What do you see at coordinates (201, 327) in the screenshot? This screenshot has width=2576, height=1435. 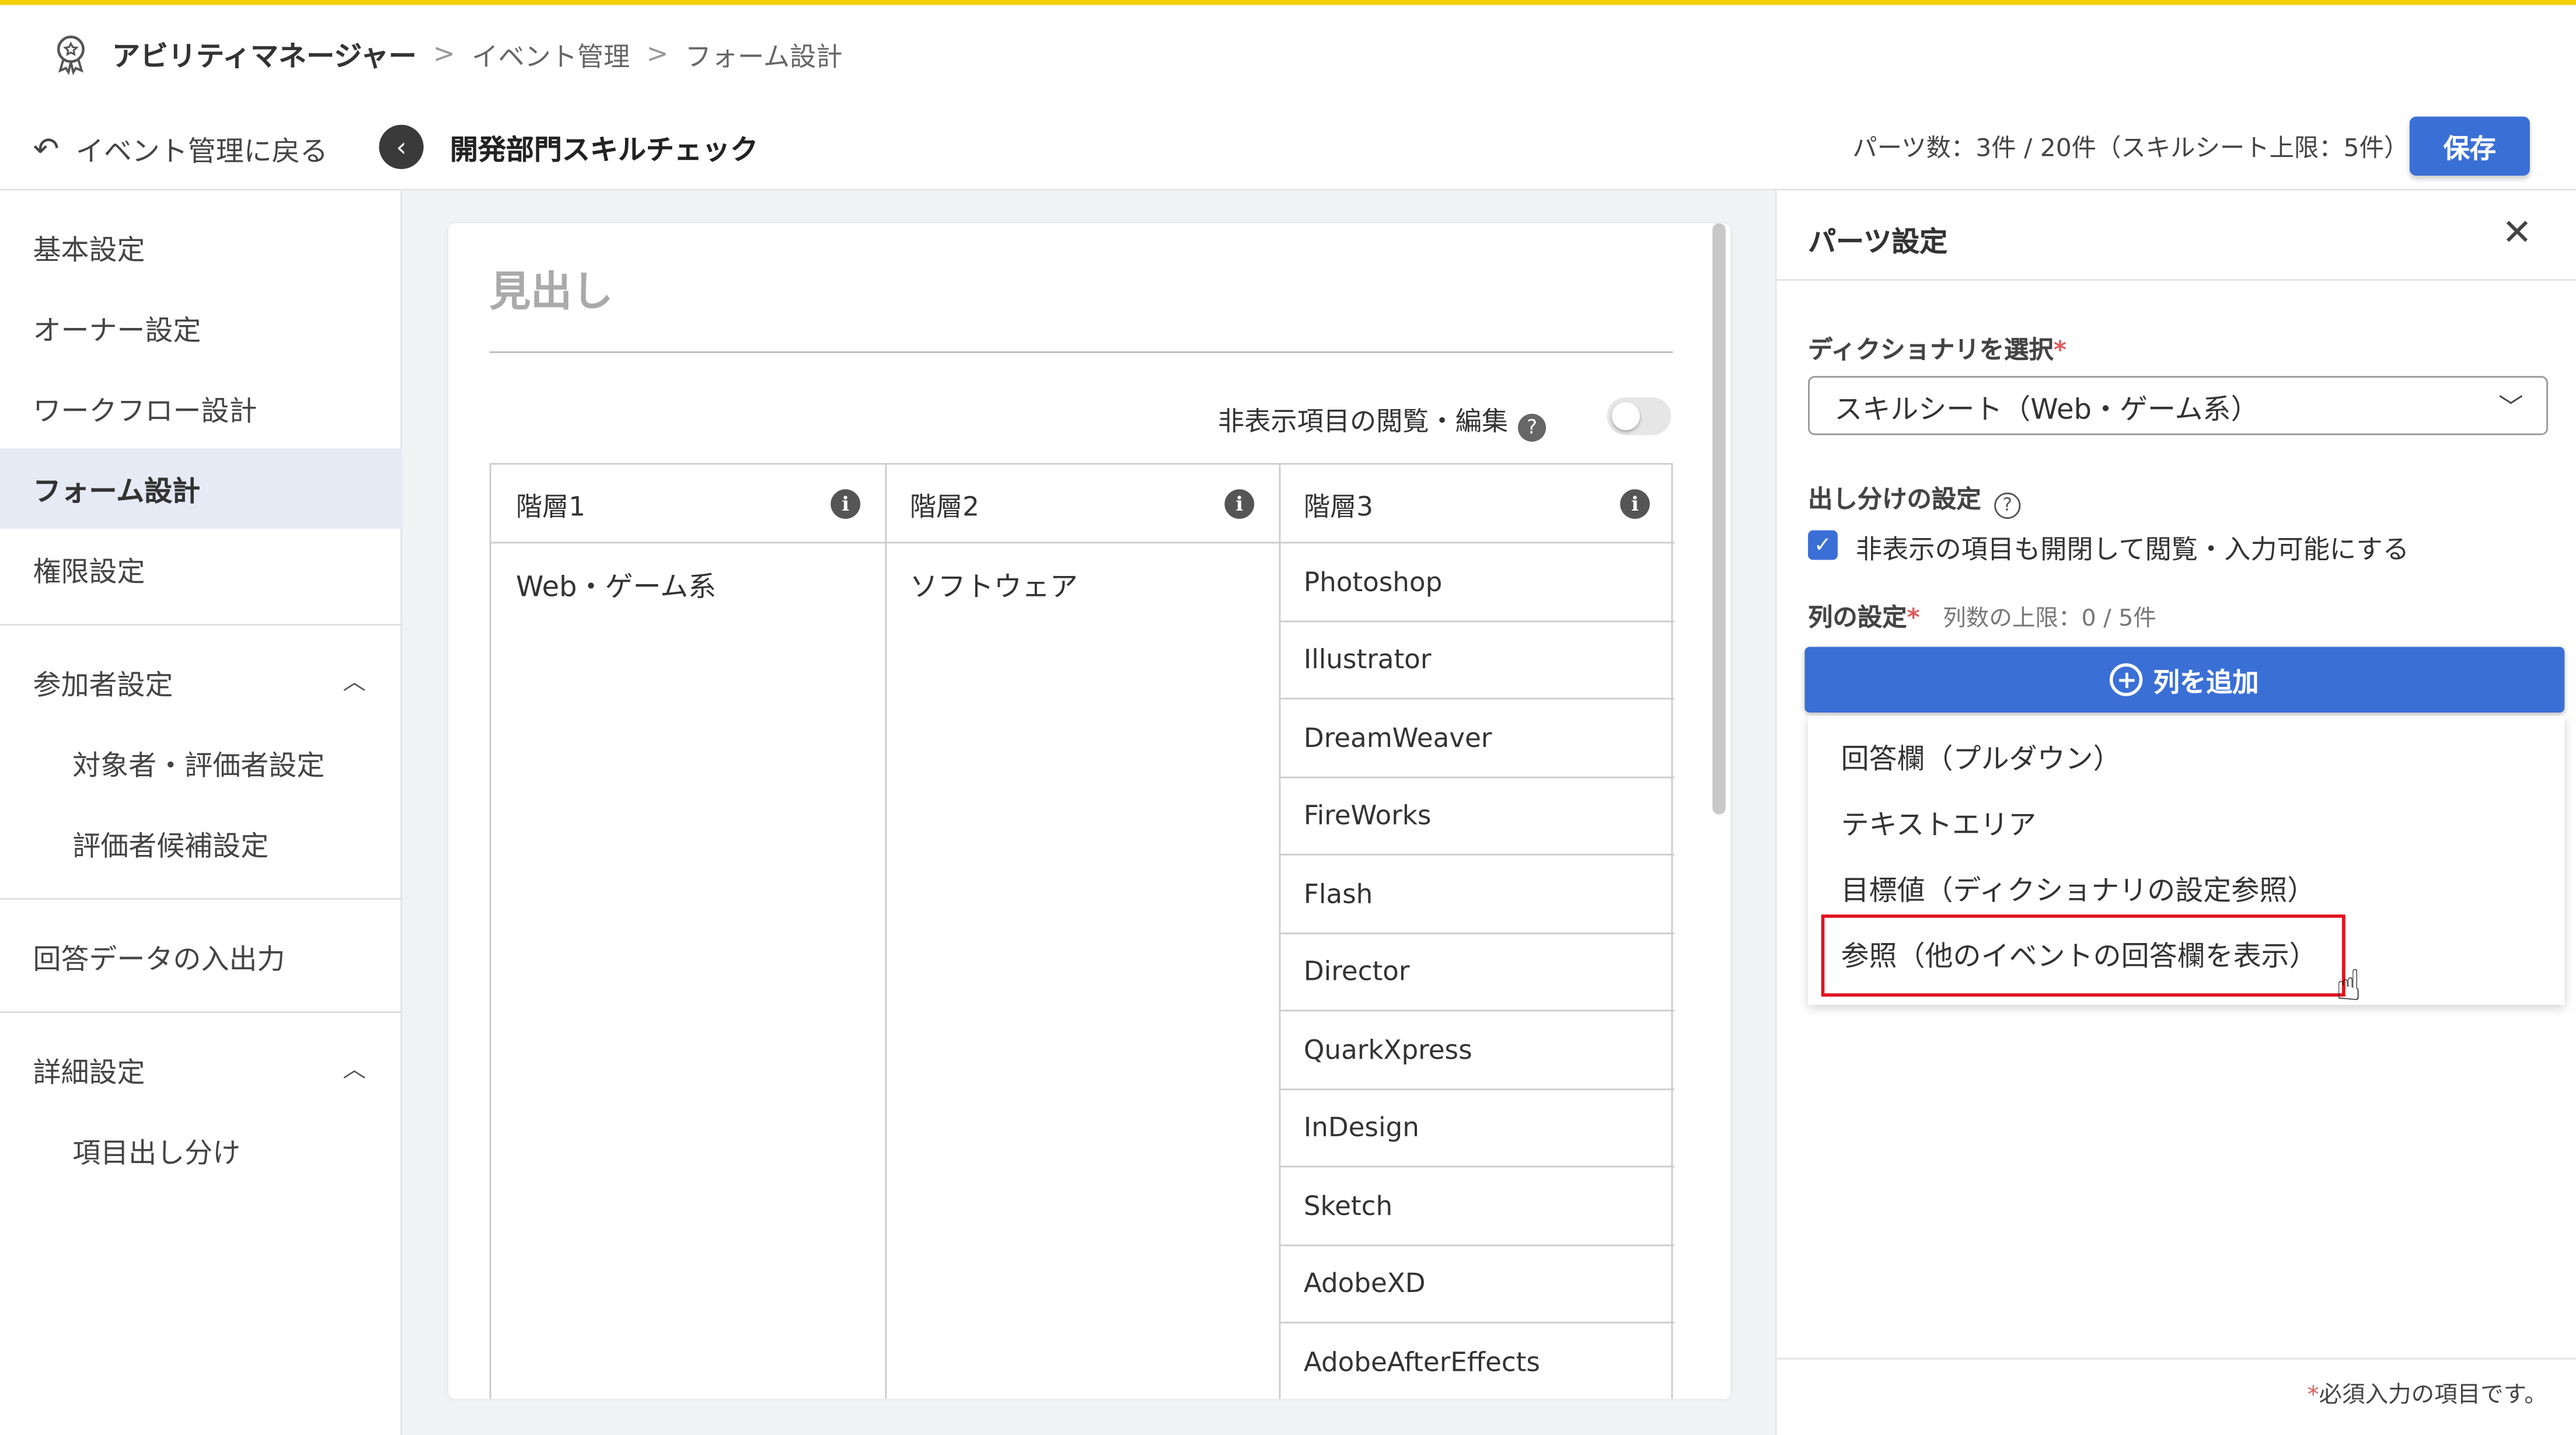 I see `sidebar-item-owner-settings: オーナー設定` at bounding box center [201, 327].